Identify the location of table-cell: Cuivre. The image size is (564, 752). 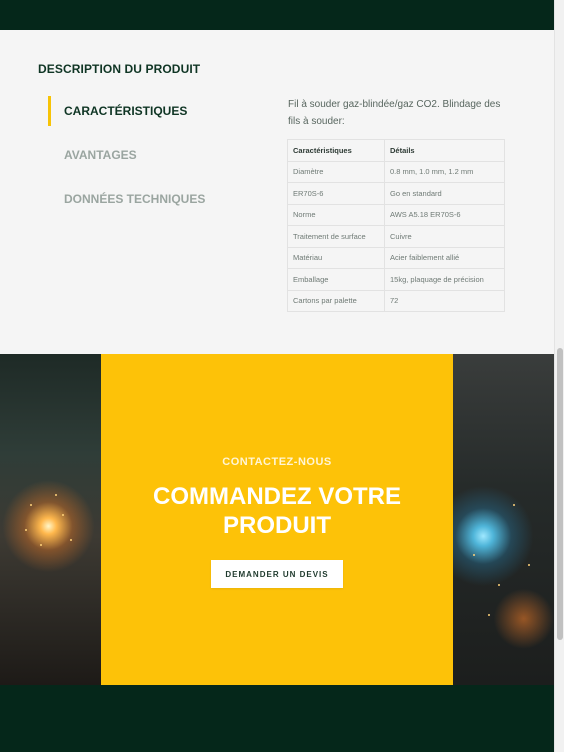
(444, 236).